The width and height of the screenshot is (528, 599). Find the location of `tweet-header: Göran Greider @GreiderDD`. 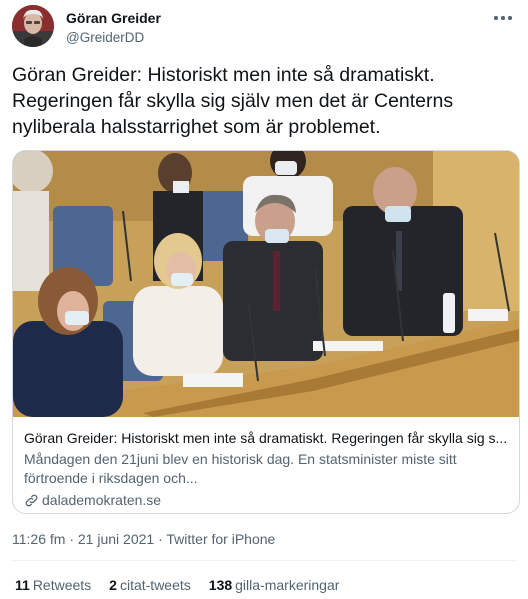

tweet-header: Göran Greider @GreiderDD is located at coordinates (264, 28).